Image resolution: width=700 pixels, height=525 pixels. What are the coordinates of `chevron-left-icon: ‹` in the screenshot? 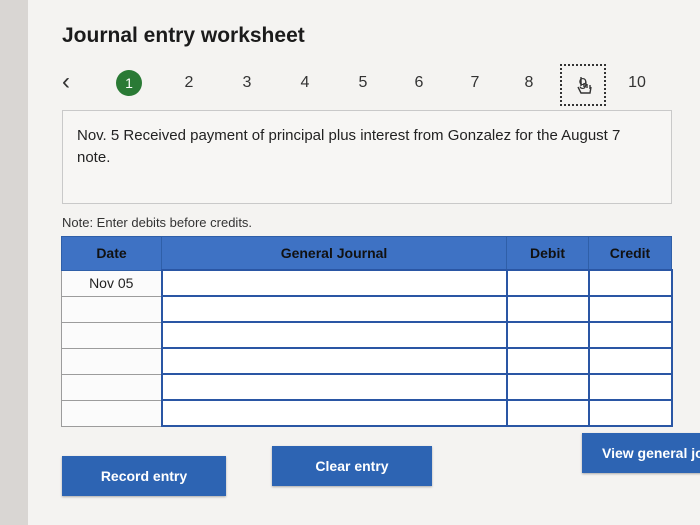 It's located at (66, 82).